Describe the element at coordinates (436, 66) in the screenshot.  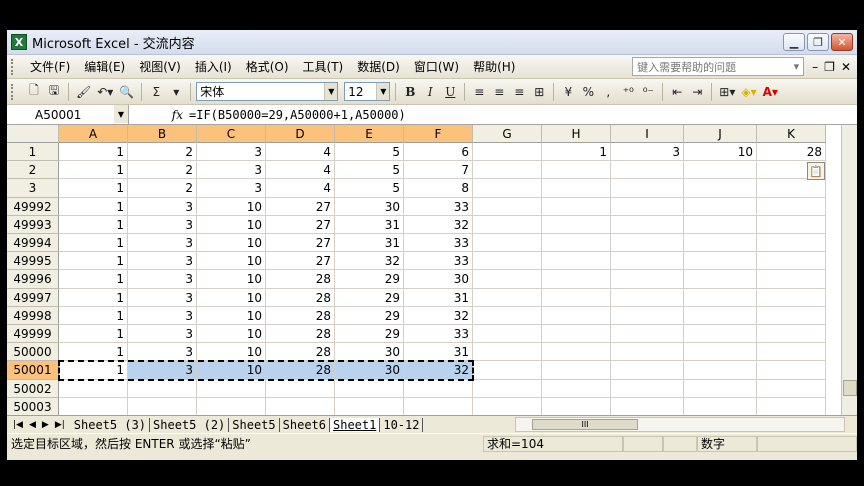
I see `menu-item: 窗口(W)` at that location.